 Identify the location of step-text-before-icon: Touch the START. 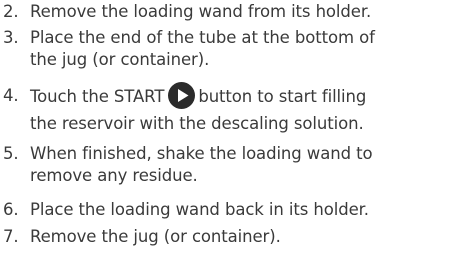
(97, 96).